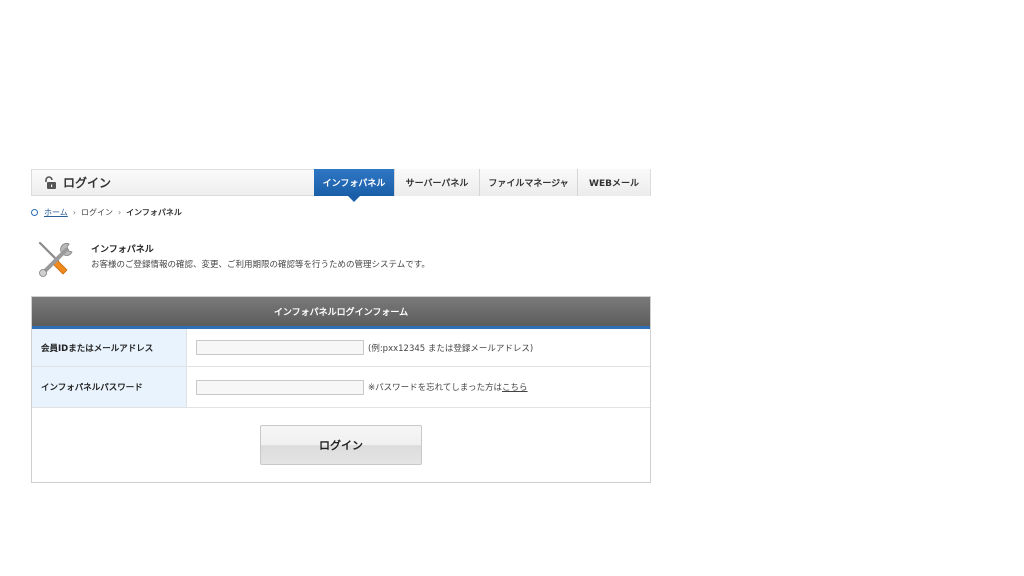 The image size is (1024, 576). What do you see at coordinates (515, 387) in the screenshot?
I see `forgot-password-link: こちら` at bounding box center [515, 387].